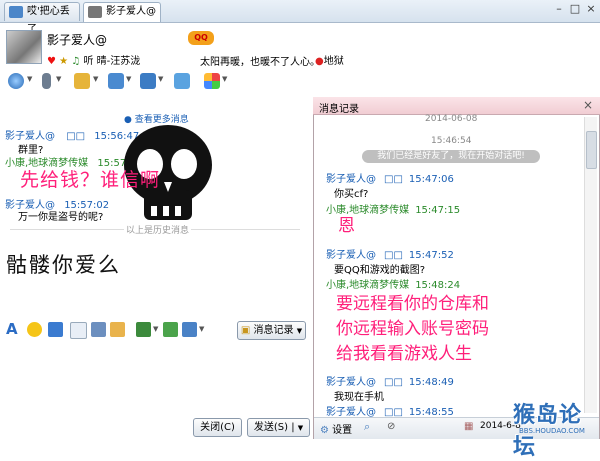 Image resolution: width=600 pixels, height=461 pixels. I want to click on monitor-icon, so click(182, 81).